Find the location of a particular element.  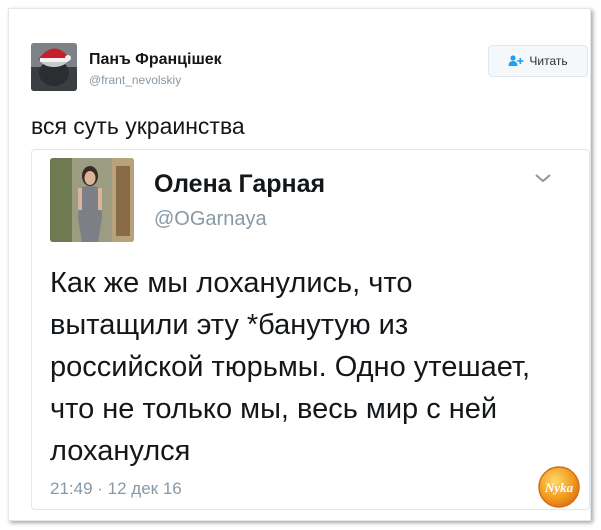

author-name: Панъ Францішек is located at coordinates (155, 60).